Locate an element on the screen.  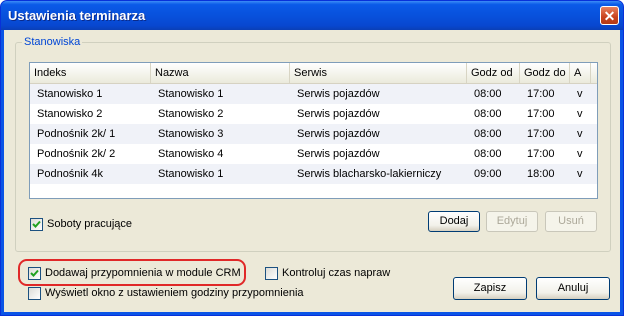
cell-indeks: Podnośnik 2k/ 1 is located at coordinates (76, 134).